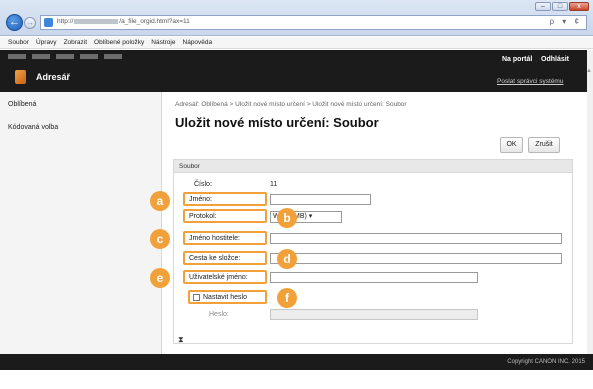 This screenshot has width=593, height=389. Describe the element at coordinates (225, 277) in the screenshot. I see `highlight-user` at that location.